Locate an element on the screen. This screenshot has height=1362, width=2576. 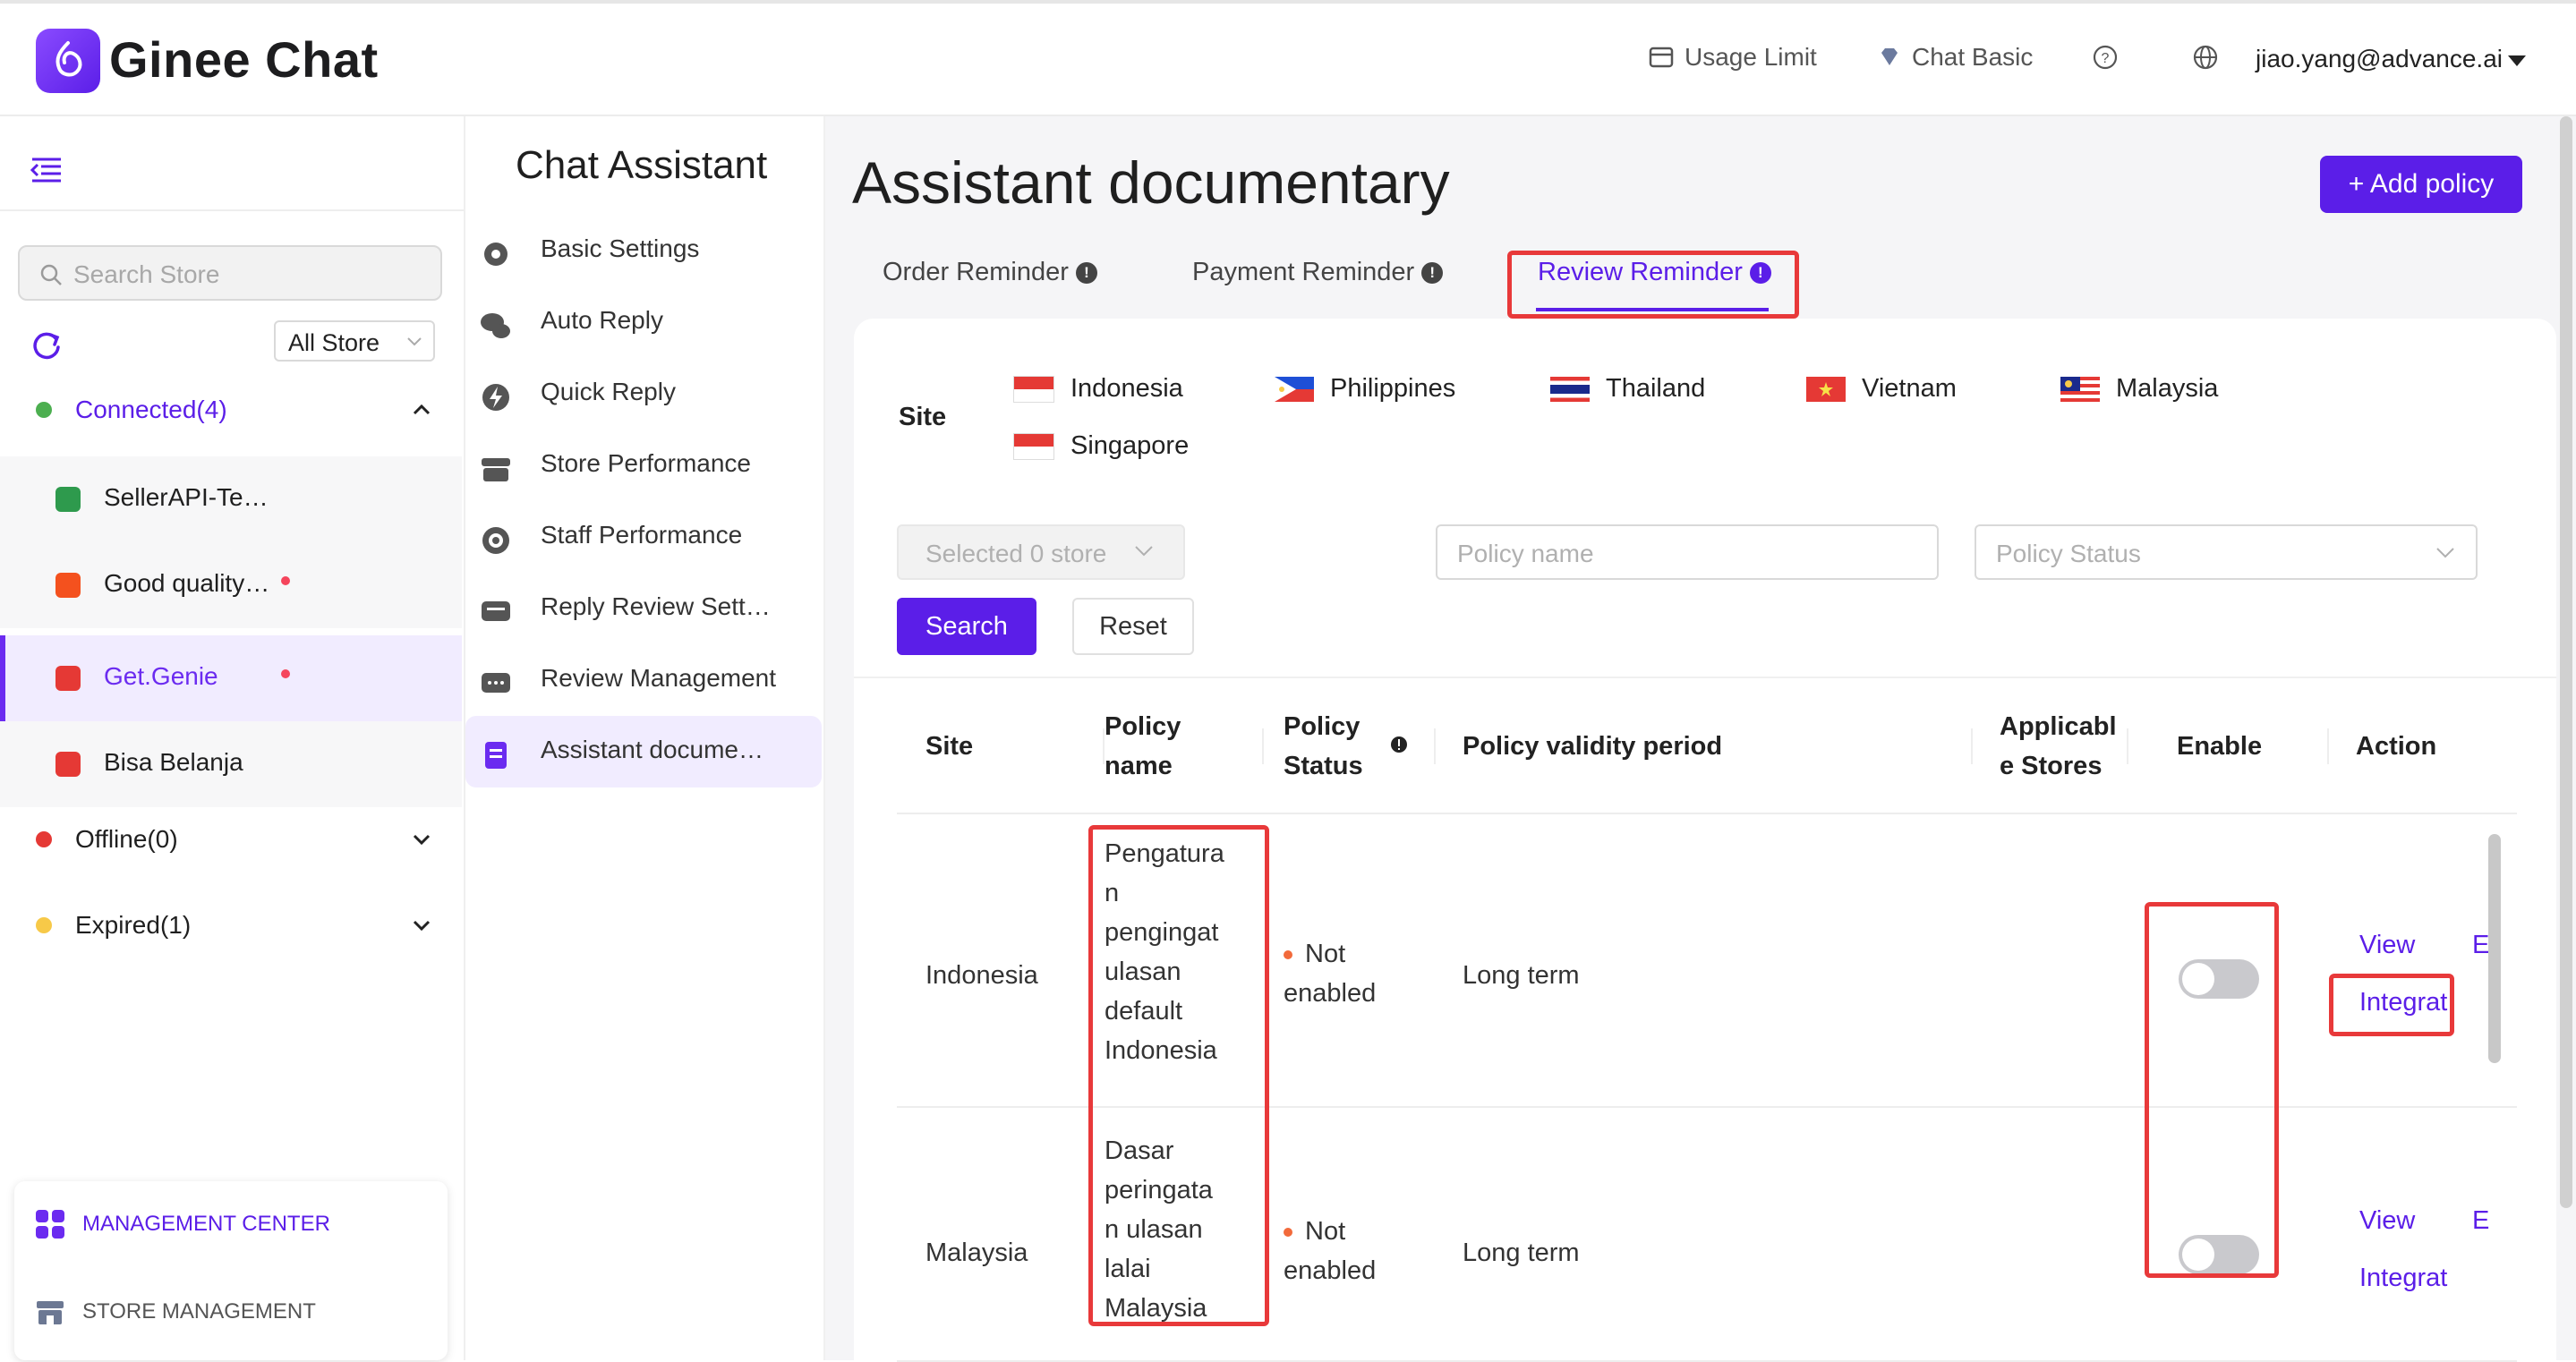
store-select: Selected 0 store is located at coordinates (1041, 552).